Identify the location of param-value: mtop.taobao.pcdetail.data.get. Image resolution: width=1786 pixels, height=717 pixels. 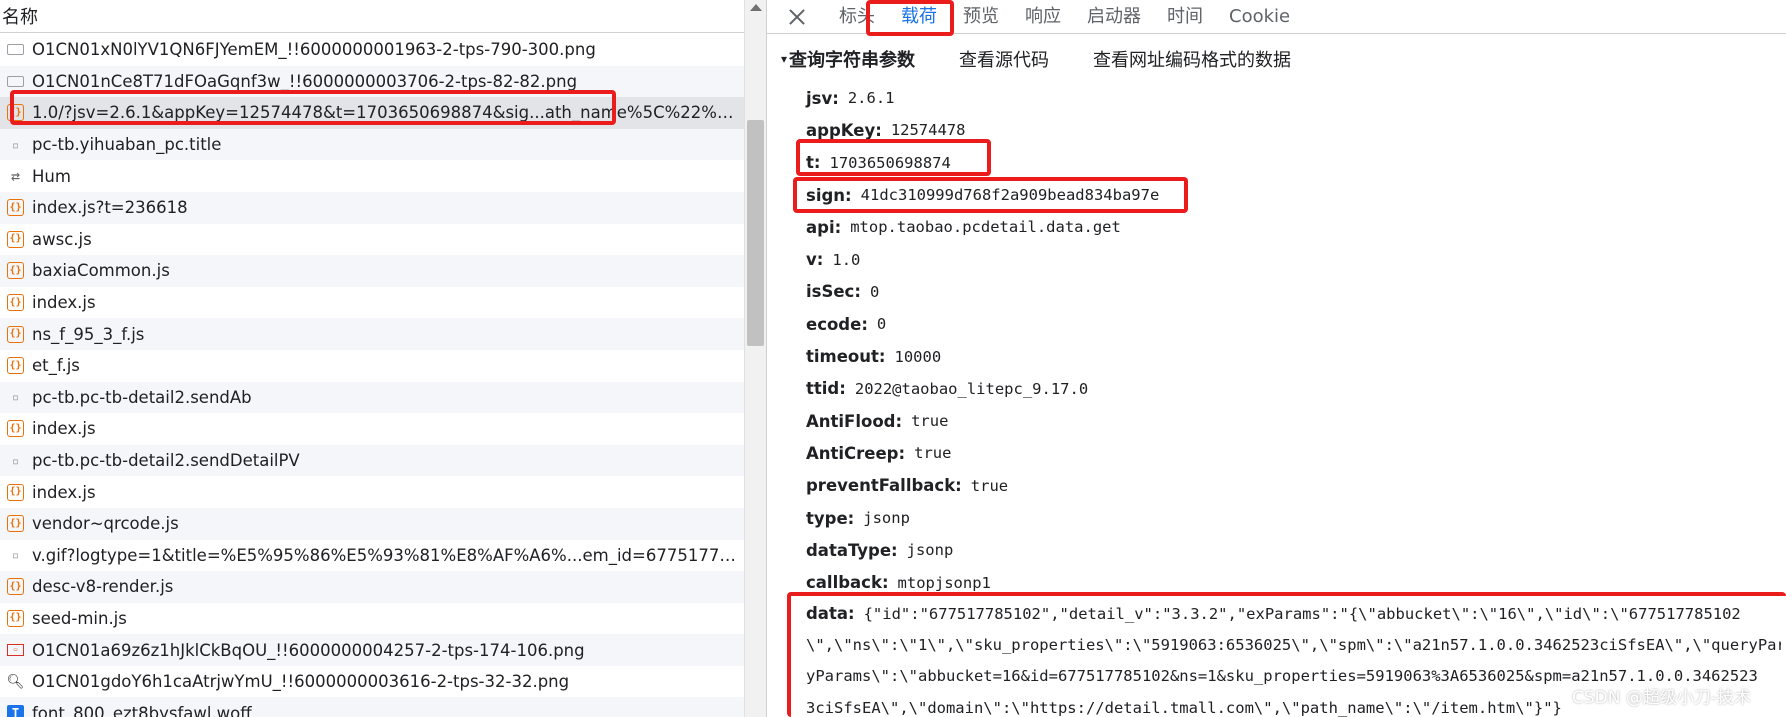
(985, 227).